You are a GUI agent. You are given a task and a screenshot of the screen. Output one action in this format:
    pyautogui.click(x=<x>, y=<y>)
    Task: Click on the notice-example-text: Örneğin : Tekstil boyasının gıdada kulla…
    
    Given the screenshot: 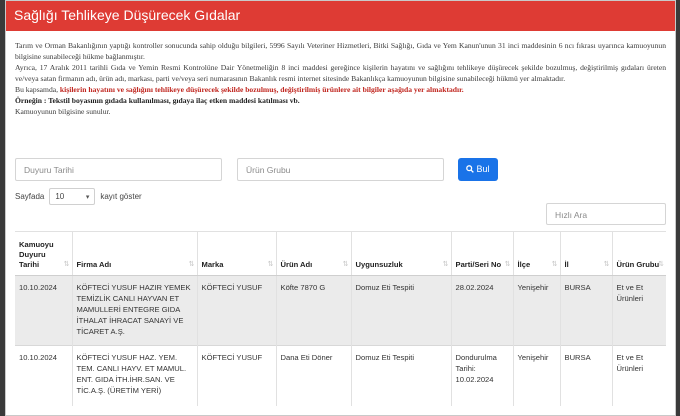 What is the action you would take?
    pyautogui.click(x=157, y=100)
    